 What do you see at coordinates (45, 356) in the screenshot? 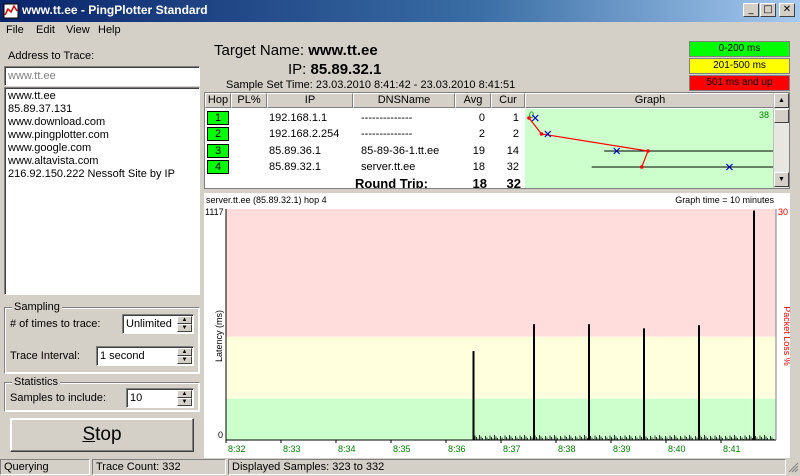
I see `trace-interval-label: Trace Interval:` at bounding box center [45, 356].